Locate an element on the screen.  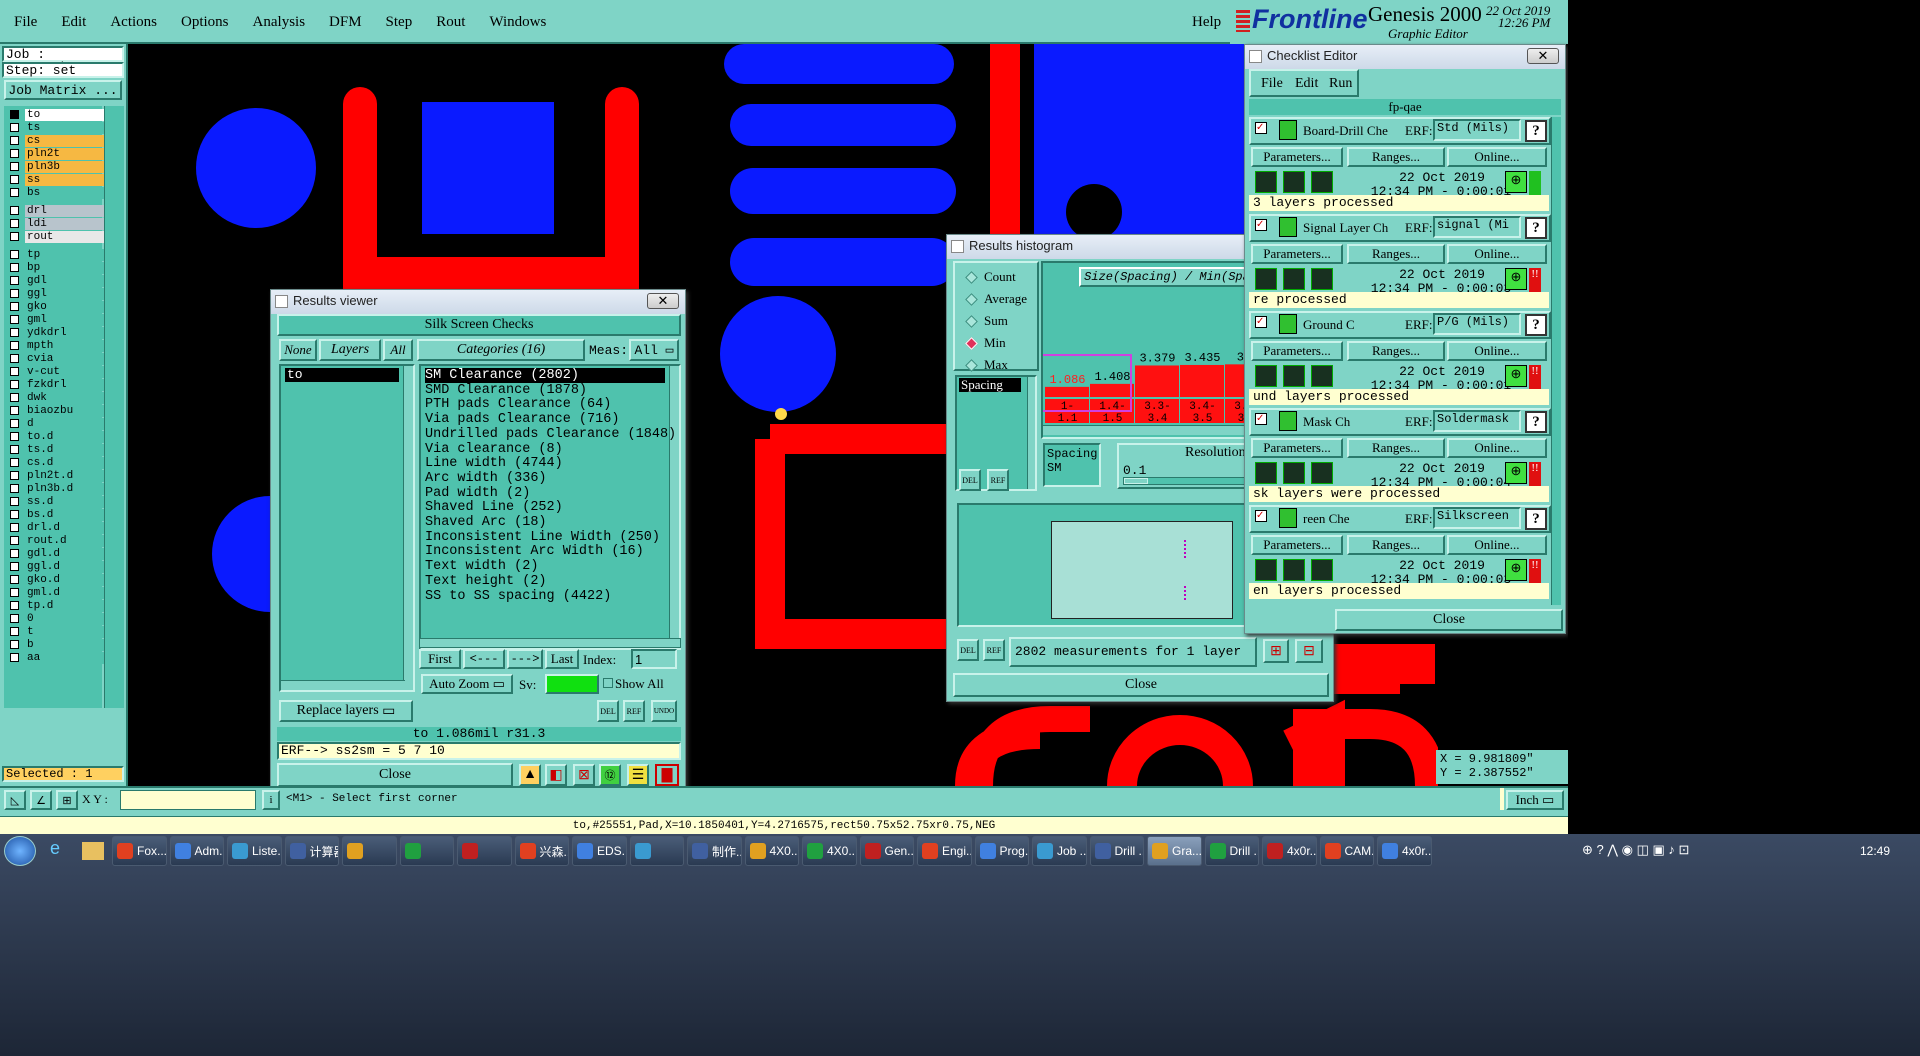
checklist-close-button: Close is located at coordinates (1449, 620).